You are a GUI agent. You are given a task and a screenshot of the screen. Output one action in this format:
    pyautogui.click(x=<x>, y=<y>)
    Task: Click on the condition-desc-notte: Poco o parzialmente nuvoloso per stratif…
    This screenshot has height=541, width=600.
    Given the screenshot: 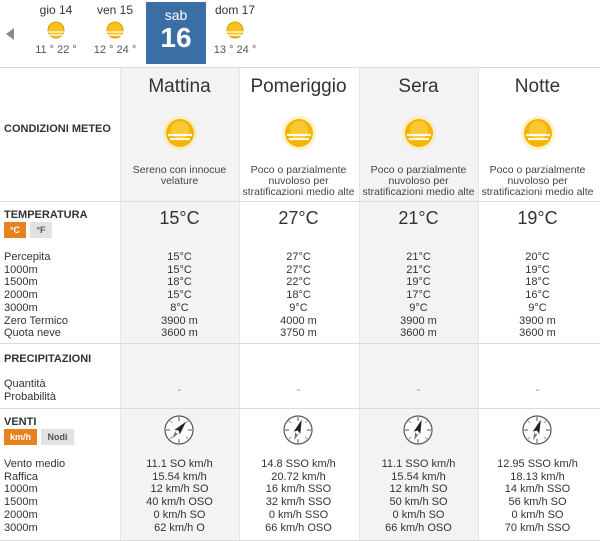 What is the action you would take?
    pyautogui.click(x=537, y=181)
    